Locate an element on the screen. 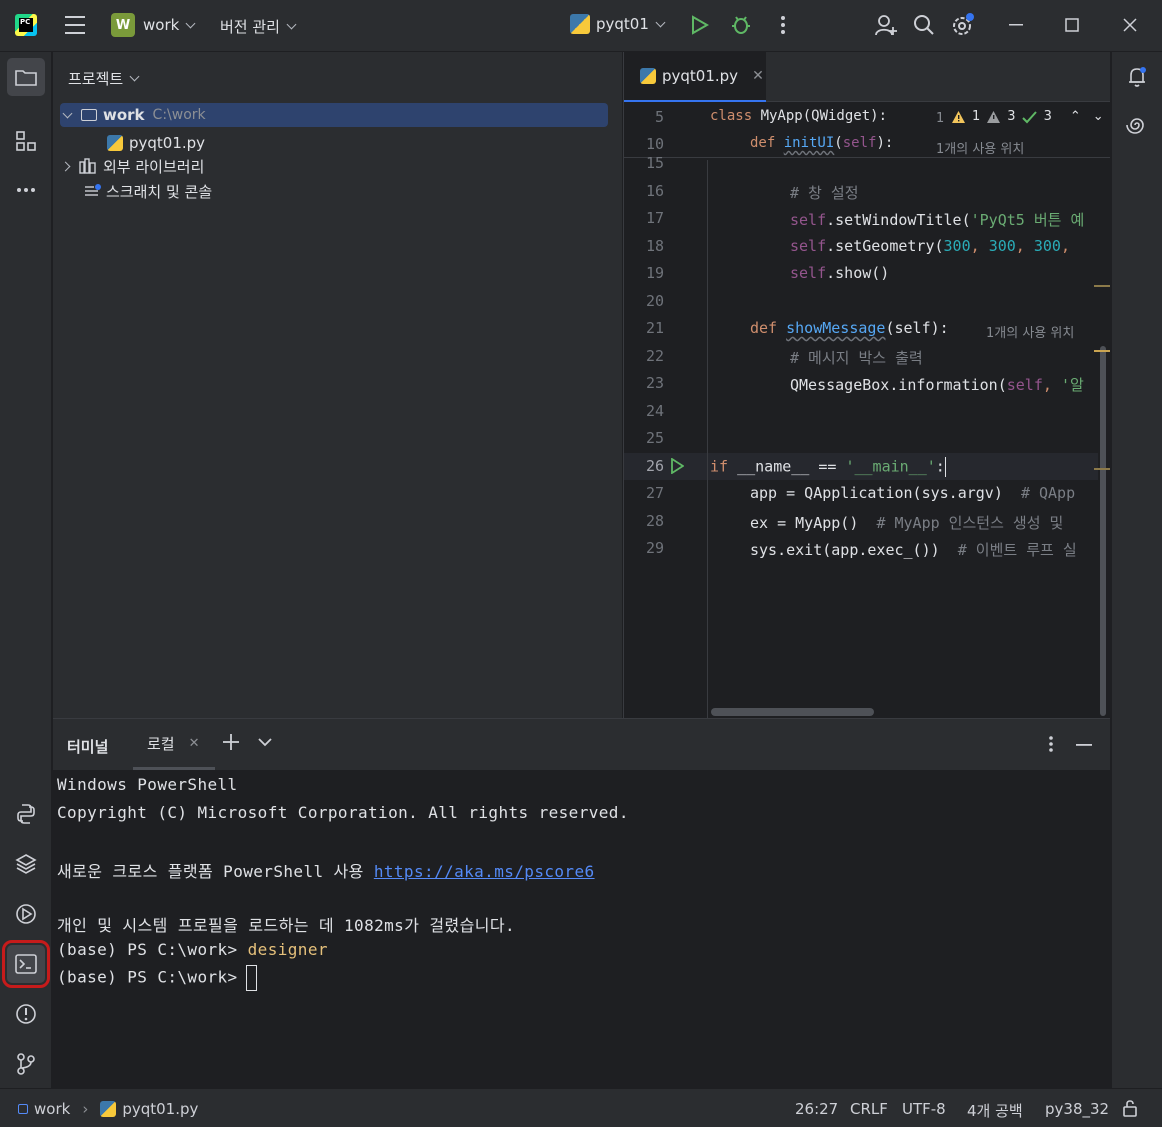 The image size is (1162, 1127). lock-icon is located at coordinates (1131, 1108).